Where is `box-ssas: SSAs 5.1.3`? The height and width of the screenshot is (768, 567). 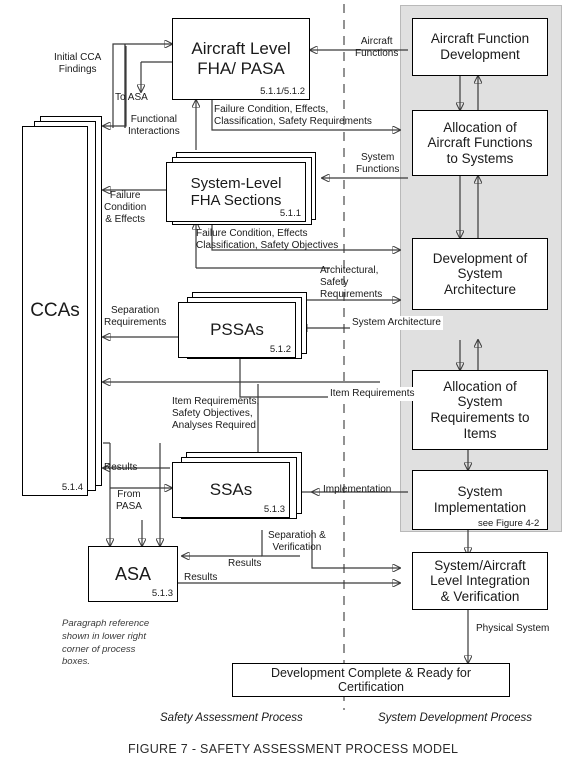 box-ssas: SSAs 5.1.3 is located at coordinates (231, 490).